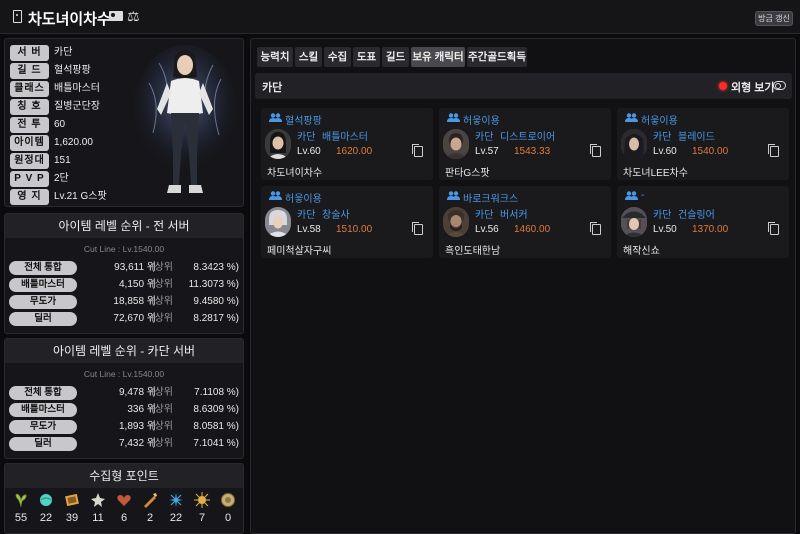 The image size is (800, 534). What do you see at coordinates (395, 57) in the screenshot?
I see `tab-guild: 길드` at bounding box center [395, 57].